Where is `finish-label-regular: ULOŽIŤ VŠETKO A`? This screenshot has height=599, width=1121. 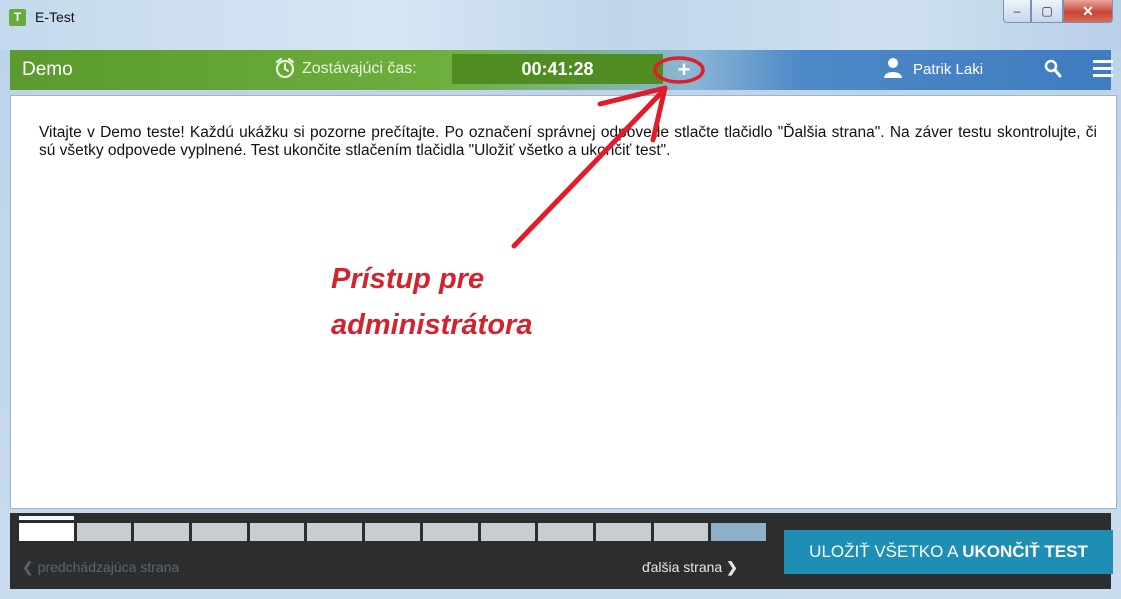
finish-label-regular: ULOŽIŤ VŠETKO A is located at coordinates (886, 551).